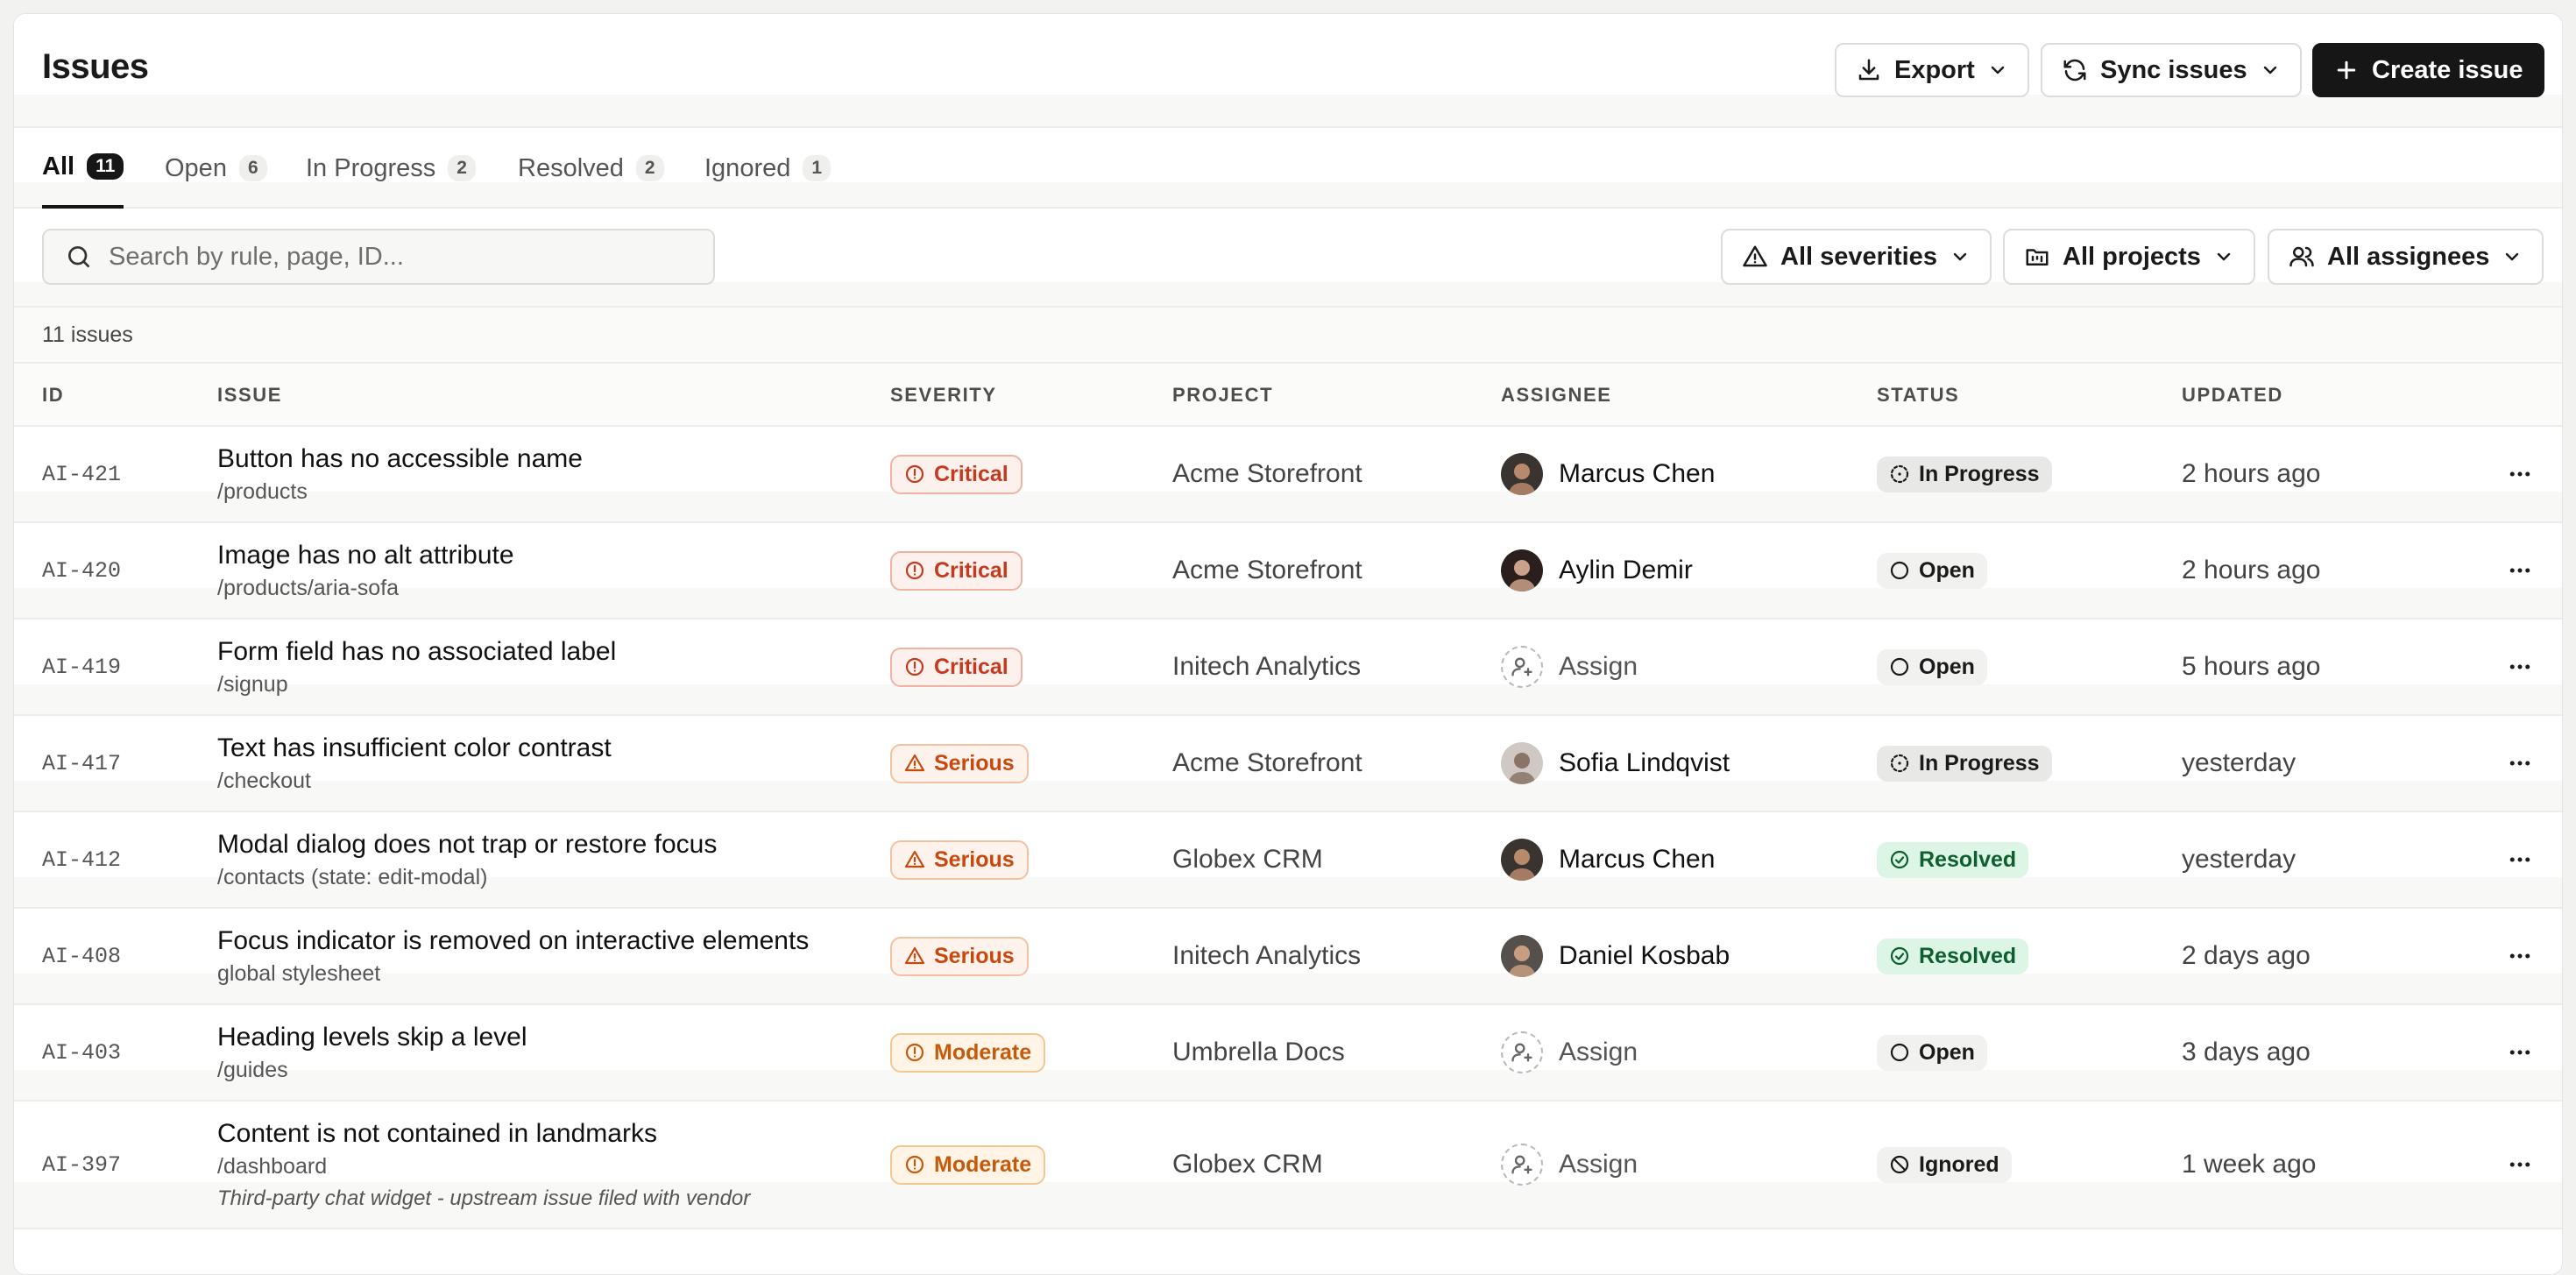  Describe the element at coordinates (83, 168) in the screenshot. I see `tab-all: All 11` at that location.